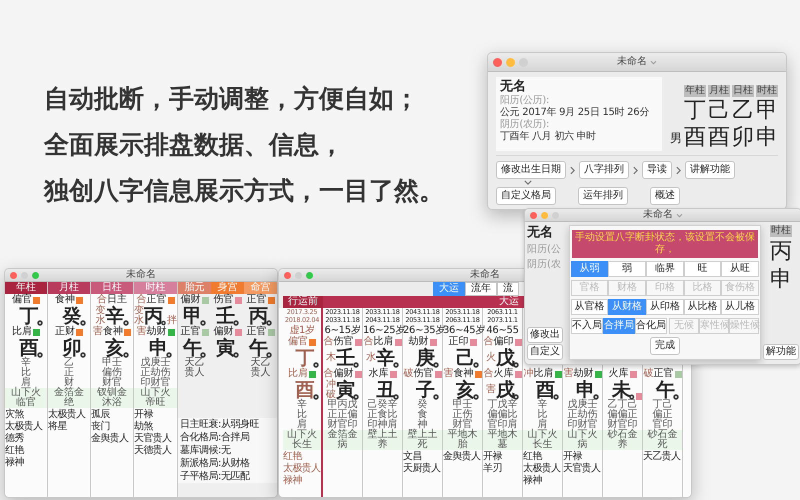 The image size is (800, 500). I want to click on hidden-stem-text: 比, so click(543, 415).